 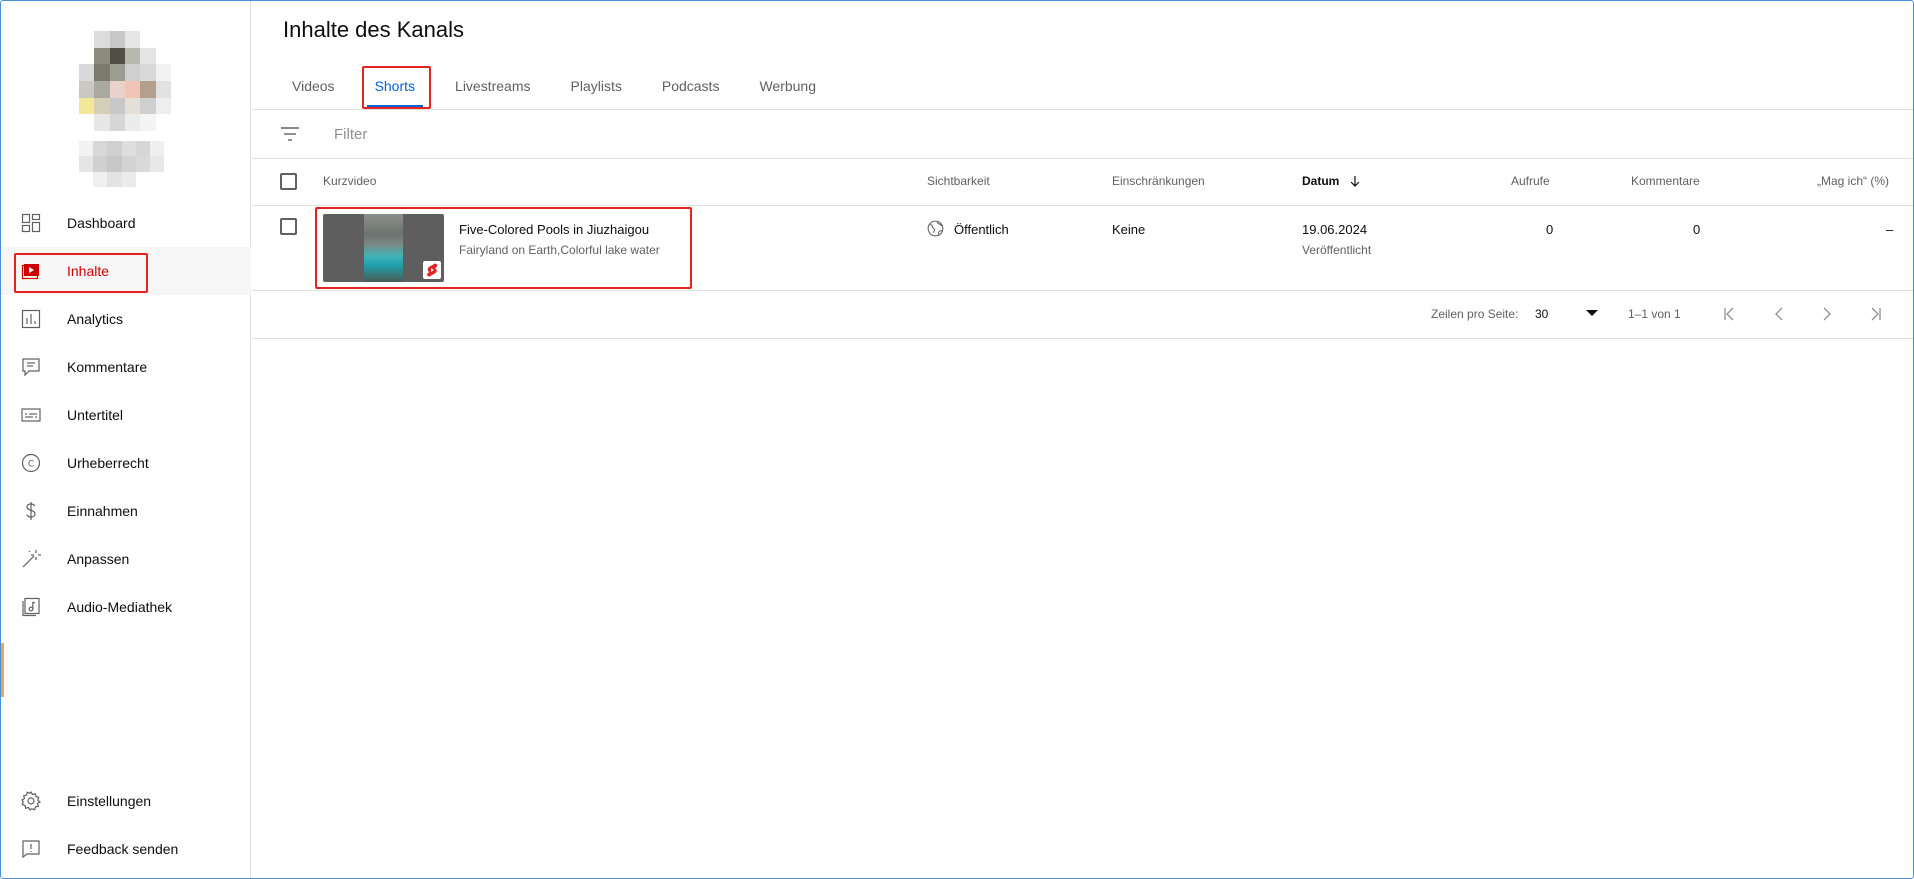 I want to click on feedback-icon, so click(x=31, y=849).